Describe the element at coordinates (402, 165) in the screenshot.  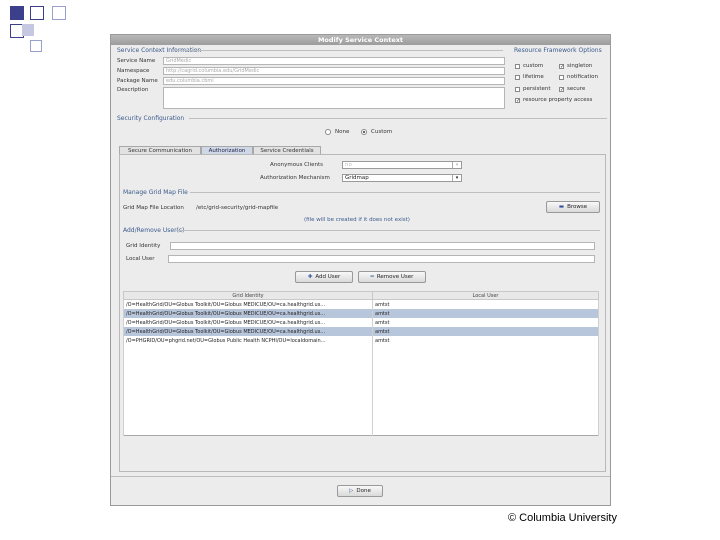
I see `anonymous-clients-select: no ▾` at that location.